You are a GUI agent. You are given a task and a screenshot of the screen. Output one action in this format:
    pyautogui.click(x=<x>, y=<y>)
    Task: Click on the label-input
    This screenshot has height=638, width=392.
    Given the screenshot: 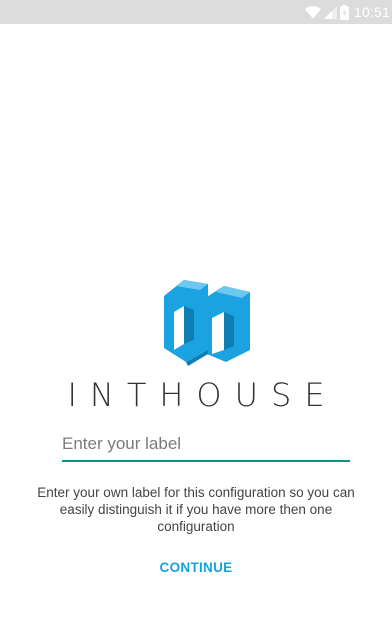 What is the action you would take?
    pyautogui.click(x=206, y=444)
    